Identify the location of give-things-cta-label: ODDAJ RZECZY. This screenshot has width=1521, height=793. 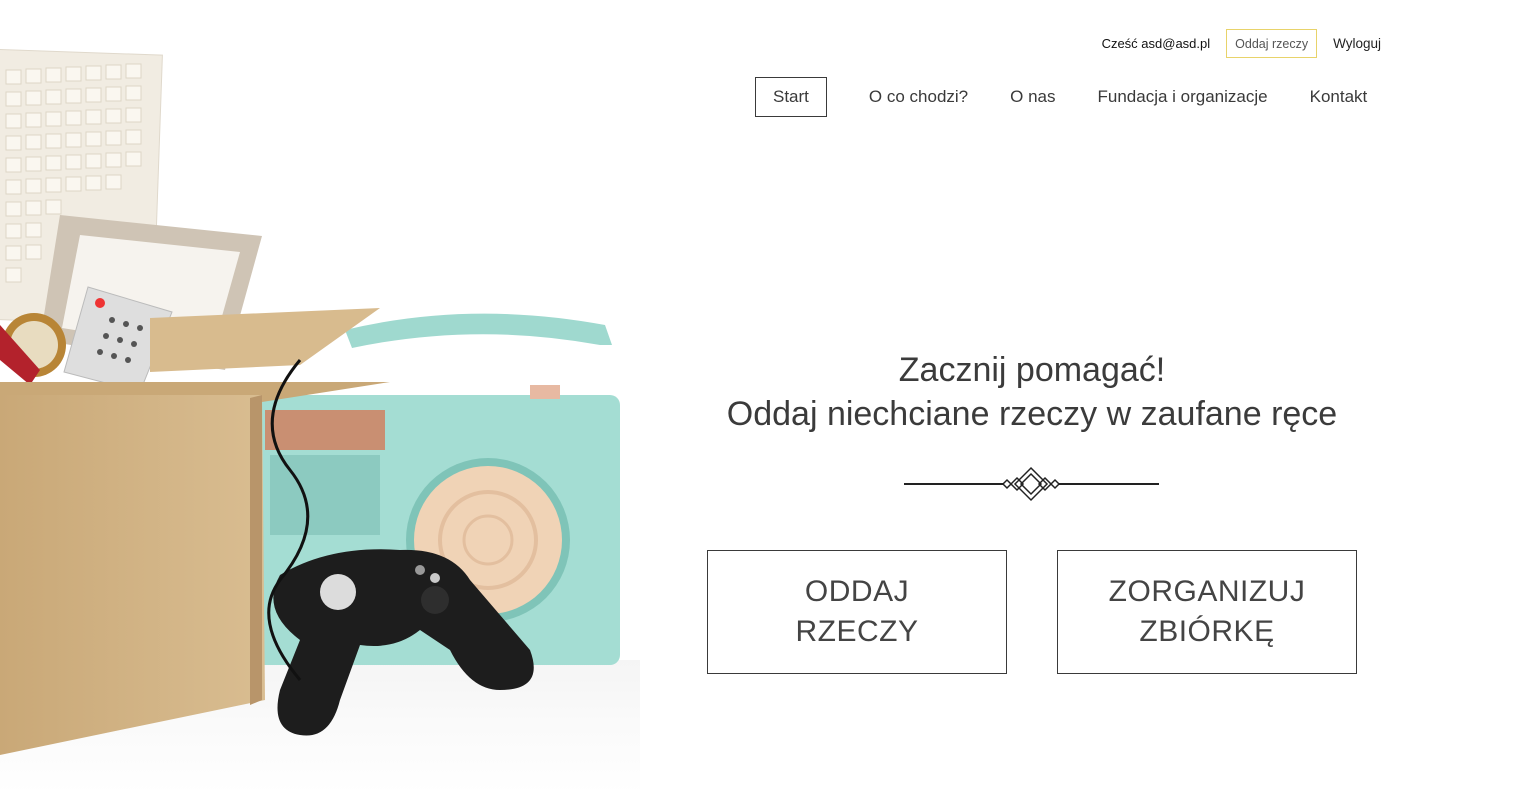
(857, 611).